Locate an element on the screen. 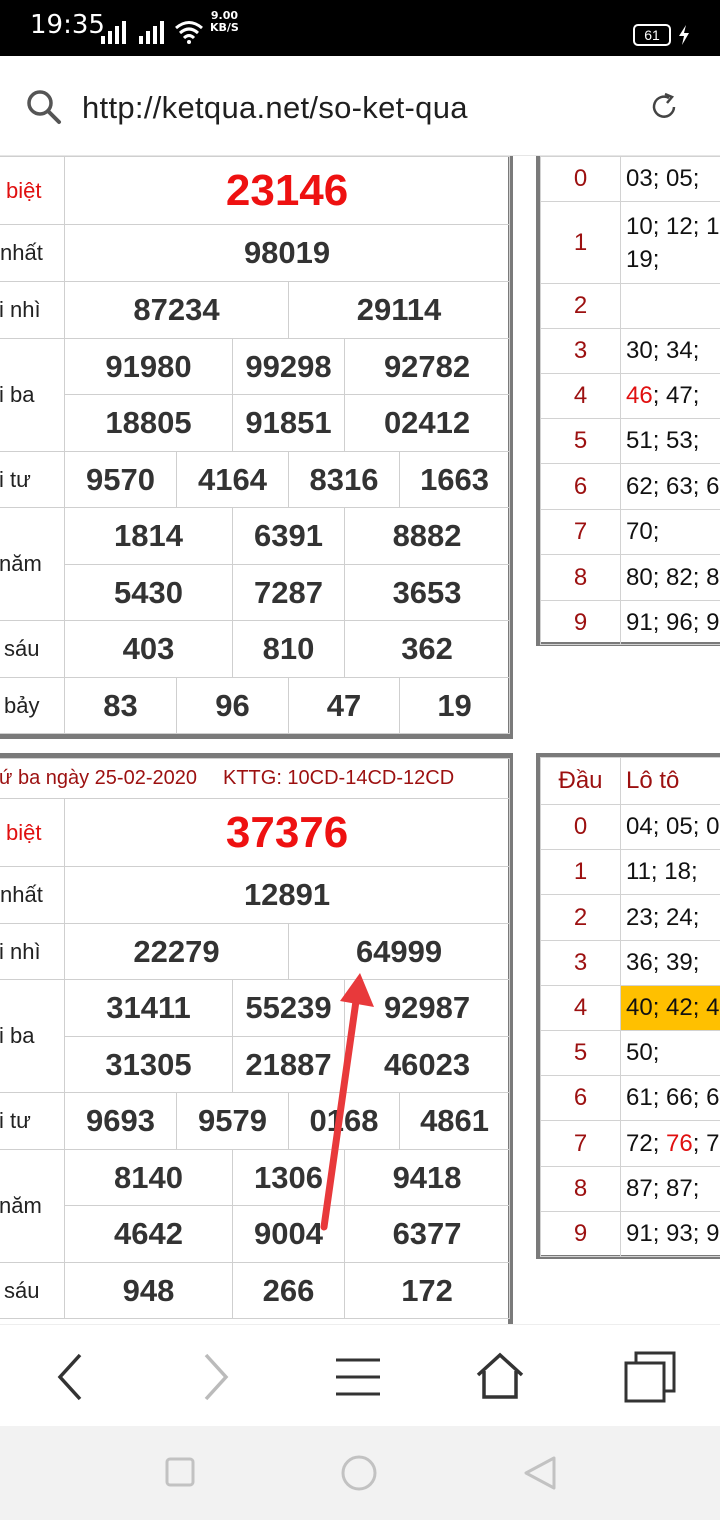 The image size is (720, 1520). special-prize-number: 23146 is located at coordinates (287, 190).